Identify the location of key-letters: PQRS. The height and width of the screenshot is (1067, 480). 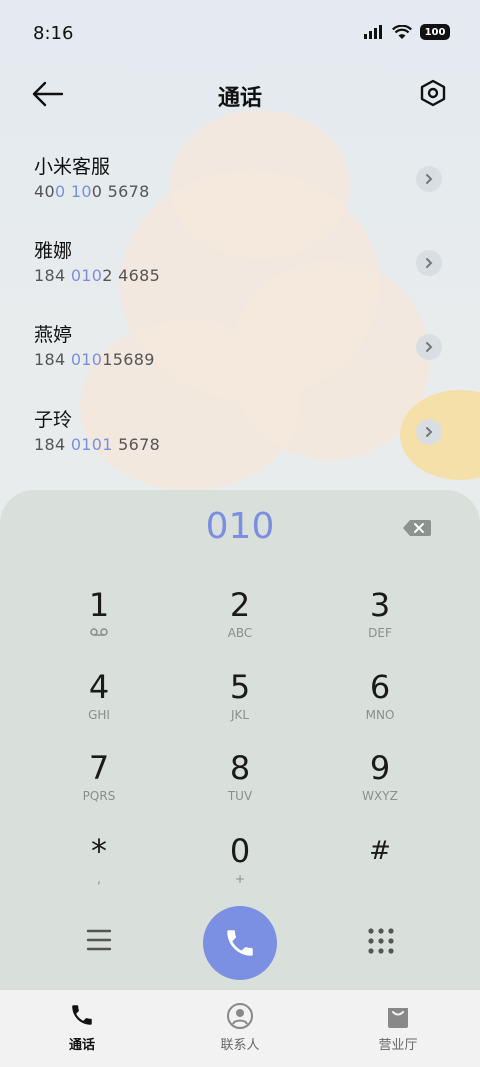
(99, 796).